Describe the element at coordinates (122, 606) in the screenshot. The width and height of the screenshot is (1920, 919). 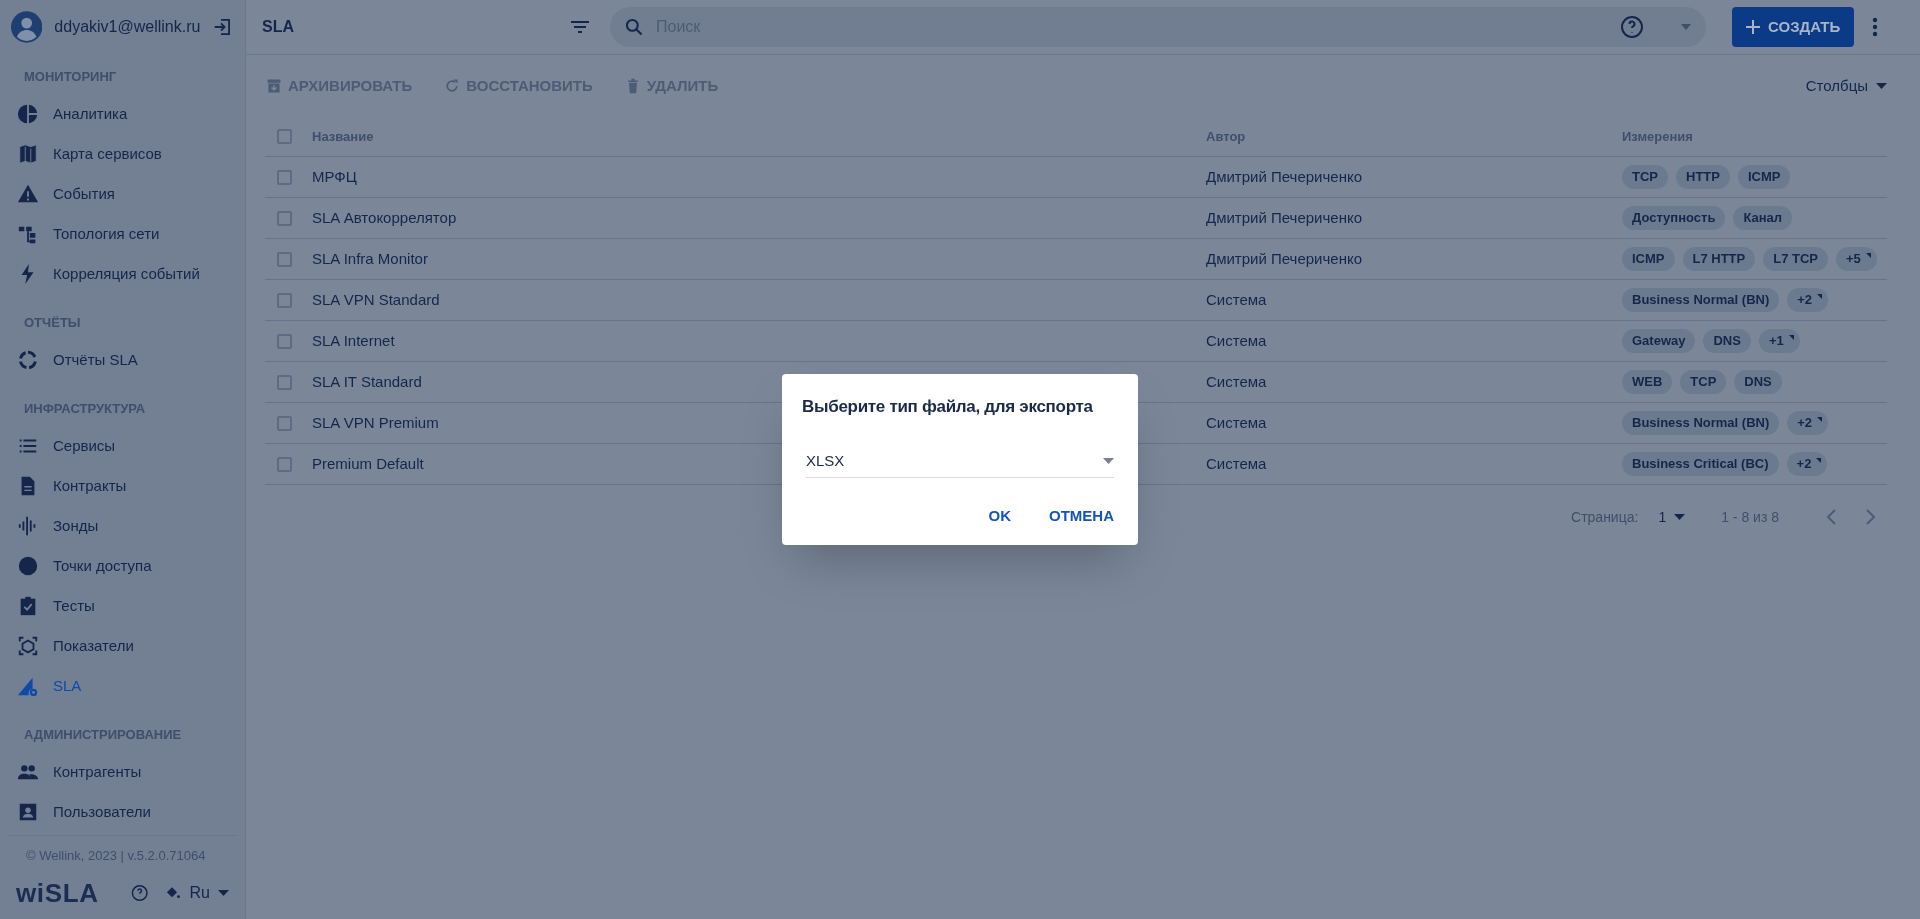
I see `sidebar-item: Тесты` at that location.